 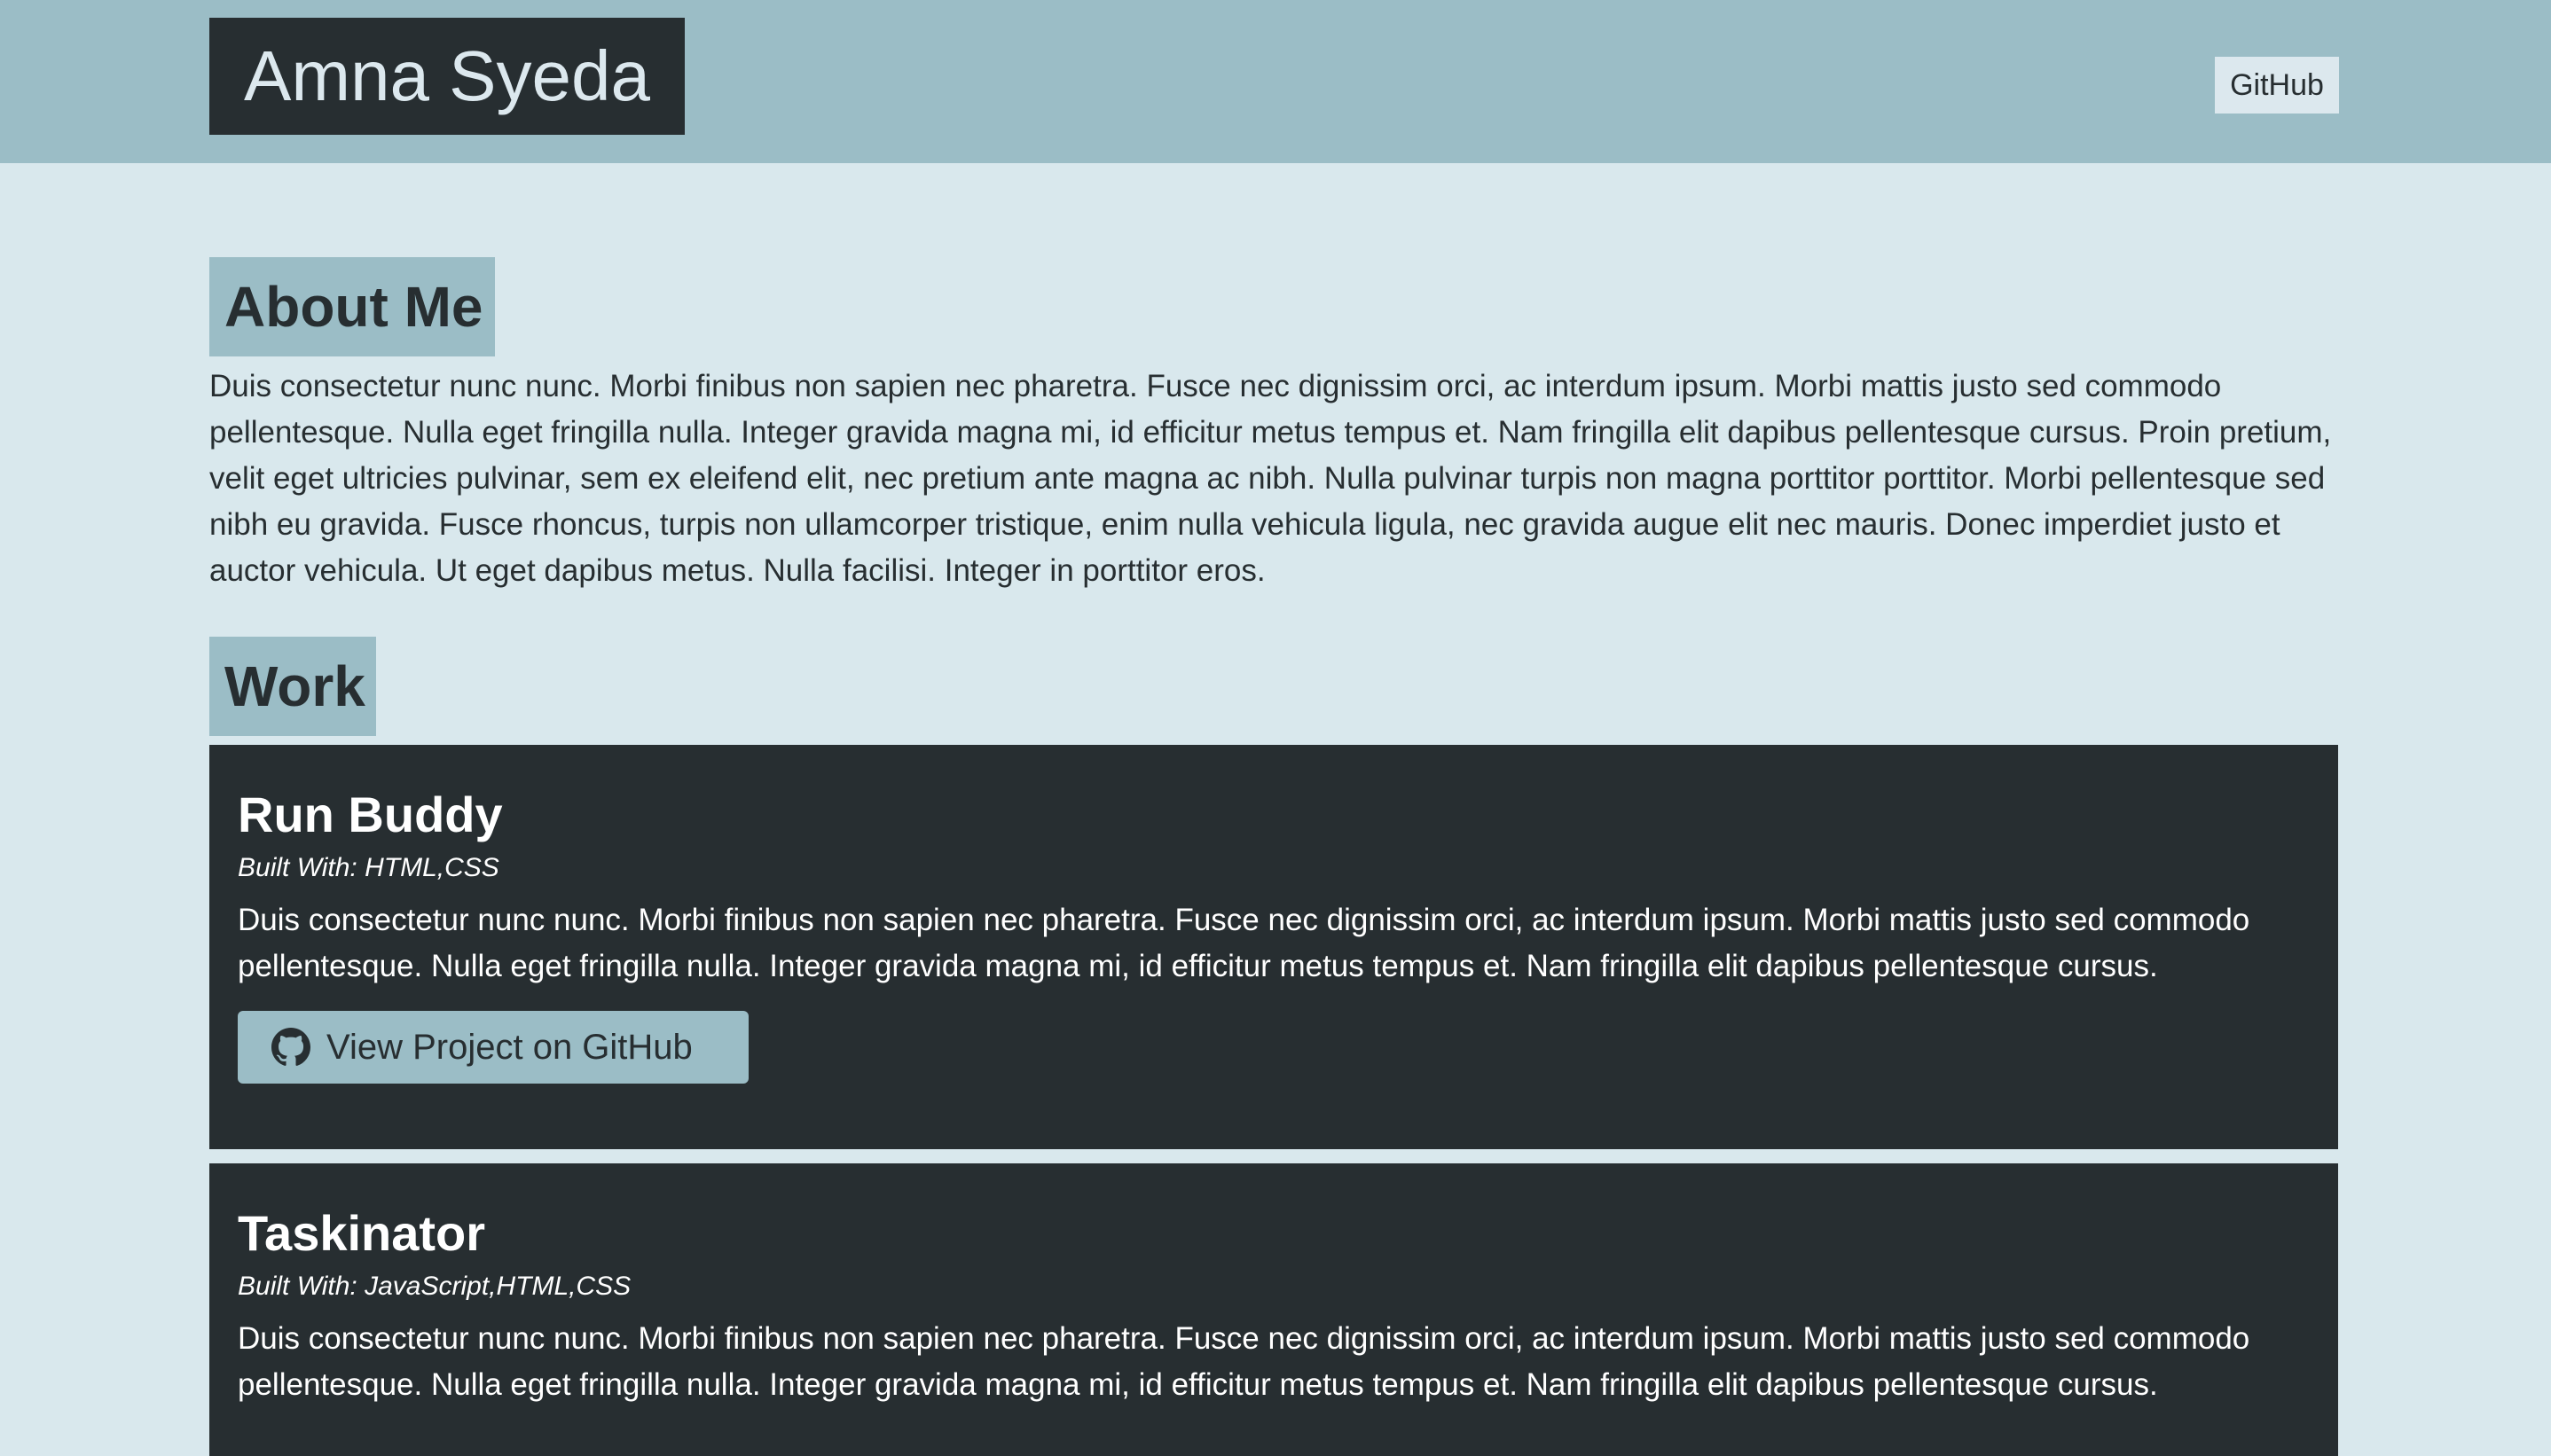 What do you see at coordinates (368, 867) in the screenshot?
I see `project-built-with: Built With: HTML,CSS` at bounding box center [368, 867].